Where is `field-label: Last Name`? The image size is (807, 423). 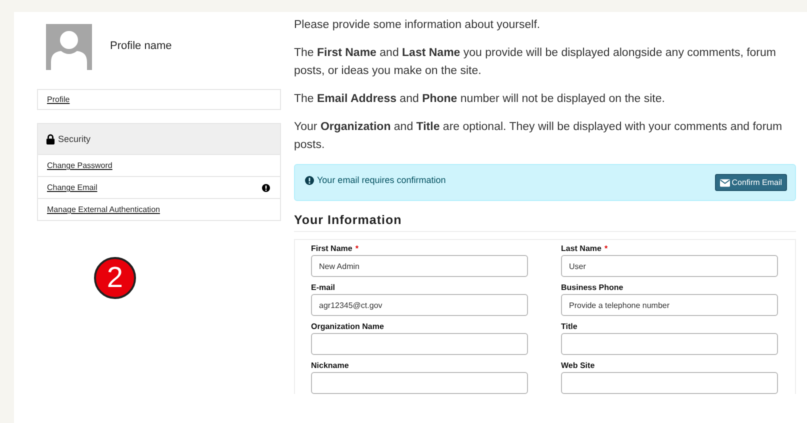
field-label: Last Name is located at coordinates (581, 248).